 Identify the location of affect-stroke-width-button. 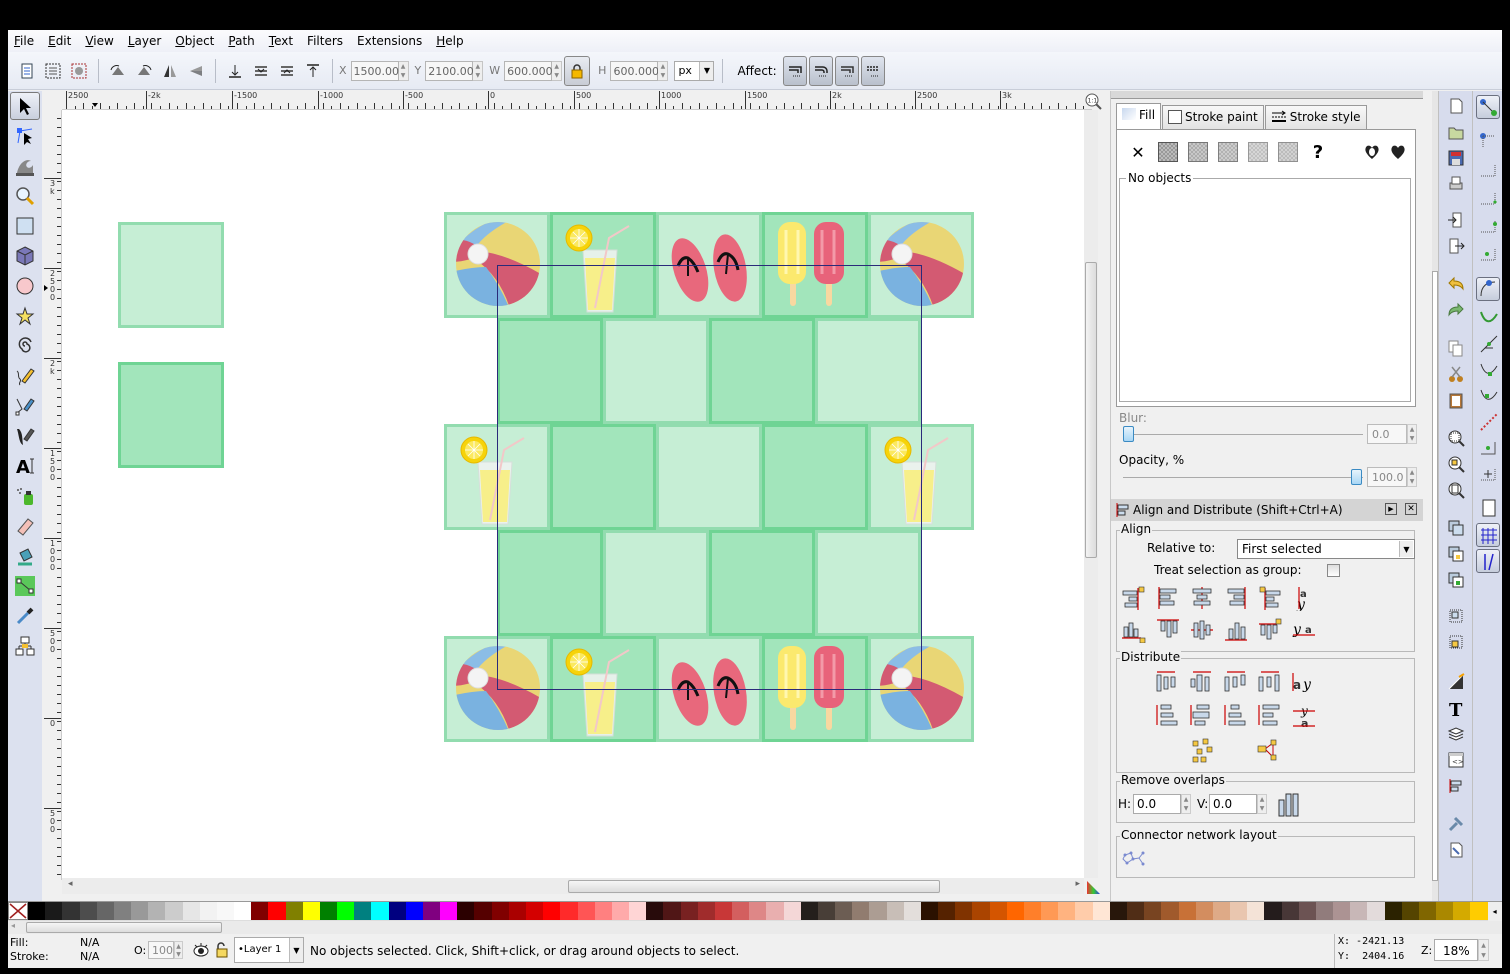
(794, 70).